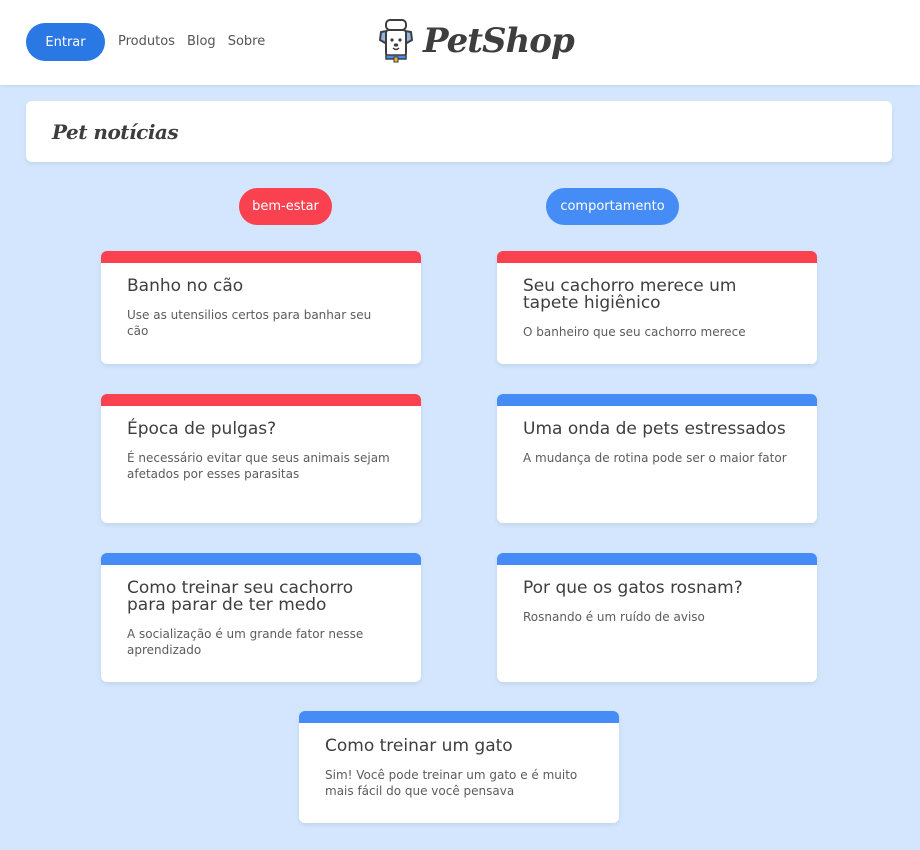 Image resolution: width=920 pixels, height=850 pixels. I want to click on site-header: Entrar Produtos Blog Sobre PetShop, so click(460, 42).